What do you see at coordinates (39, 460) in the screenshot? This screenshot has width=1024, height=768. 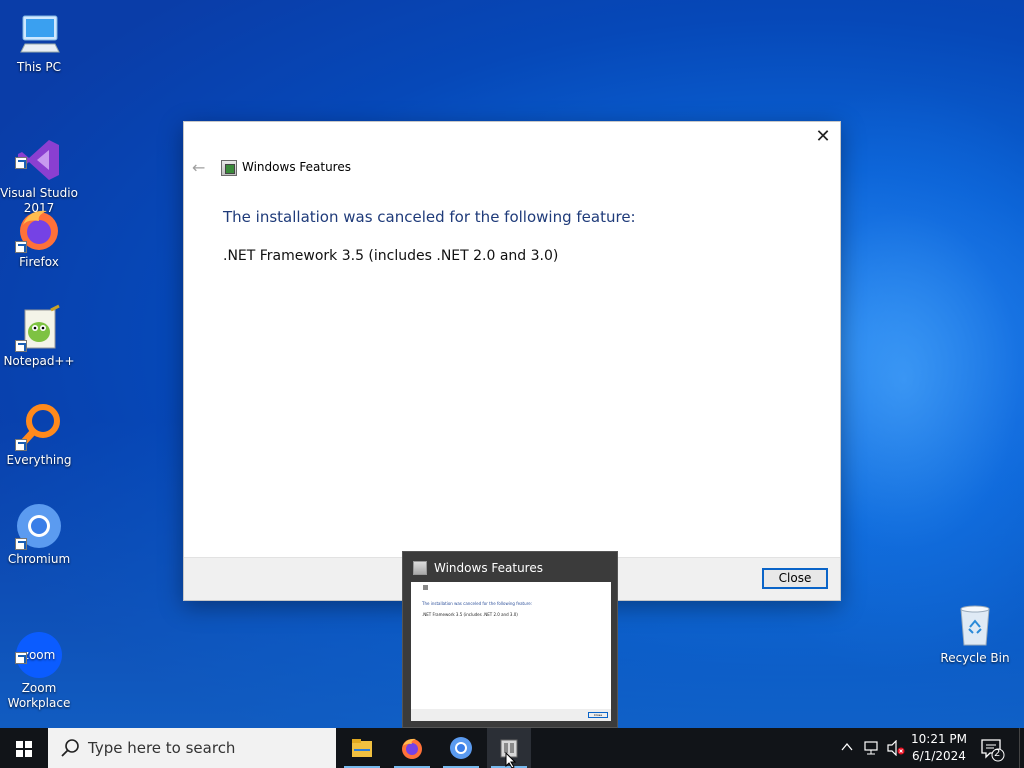 I see `desktop-icon-label: Everything` at bounding box center [39, 460].